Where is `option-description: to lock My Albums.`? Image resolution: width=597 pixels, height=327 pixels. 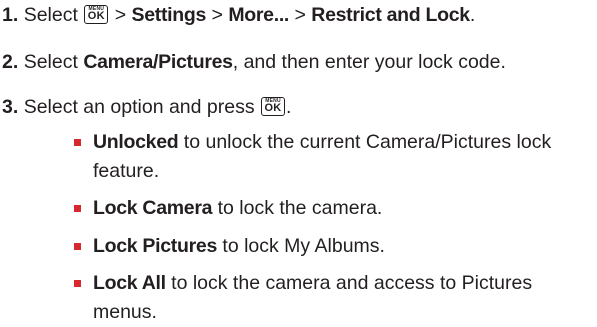
option-description: to lock My Albums. is located at coordinates (300, 246).